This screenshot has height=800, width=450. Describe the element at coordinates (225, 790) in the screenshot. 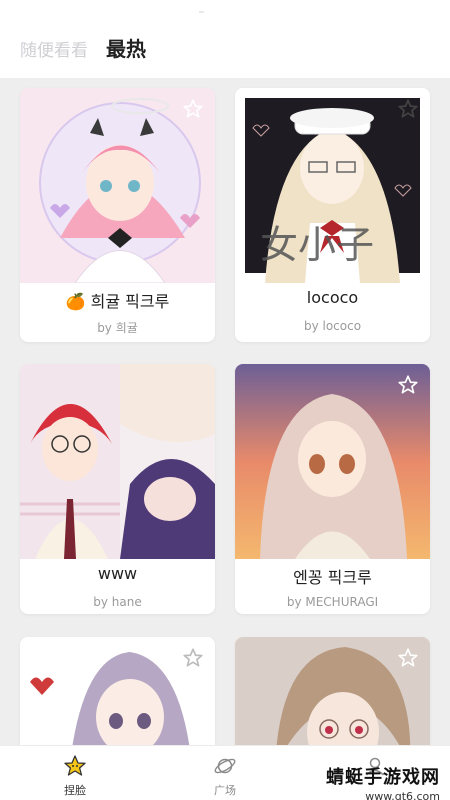

I see `nav-plaza-label: 广场` at that location.